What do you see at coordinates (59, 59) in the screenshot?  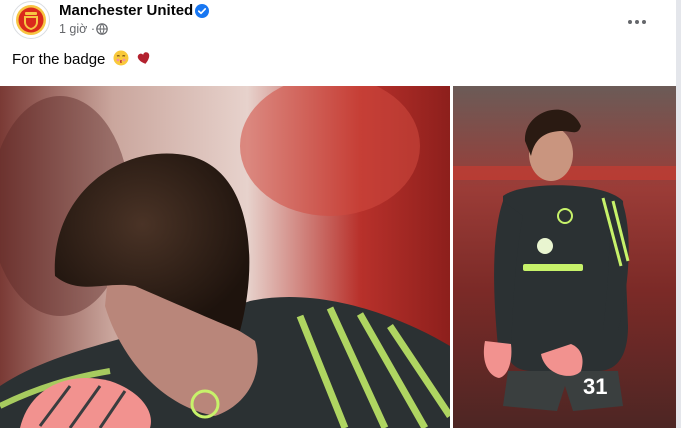 I see `caption-text: For the badge` at bounding box center [59, 59].